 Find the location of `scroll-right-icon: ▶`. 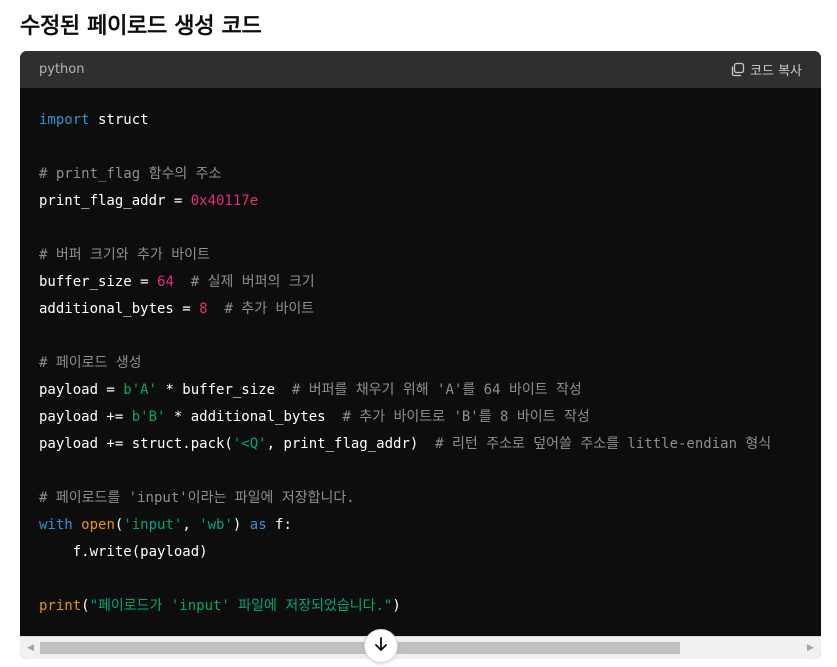

scroll-right-icon: ▶ is located at coordinates (810, 648).